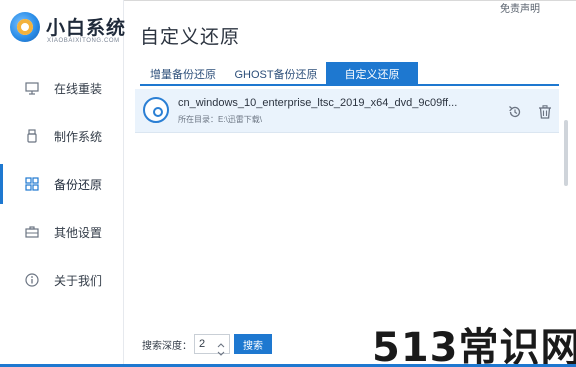 The height and width of the screenshot is (367, 576). I want to click on sidebar-item-other-settings: 其他设置, so click(62, 232).